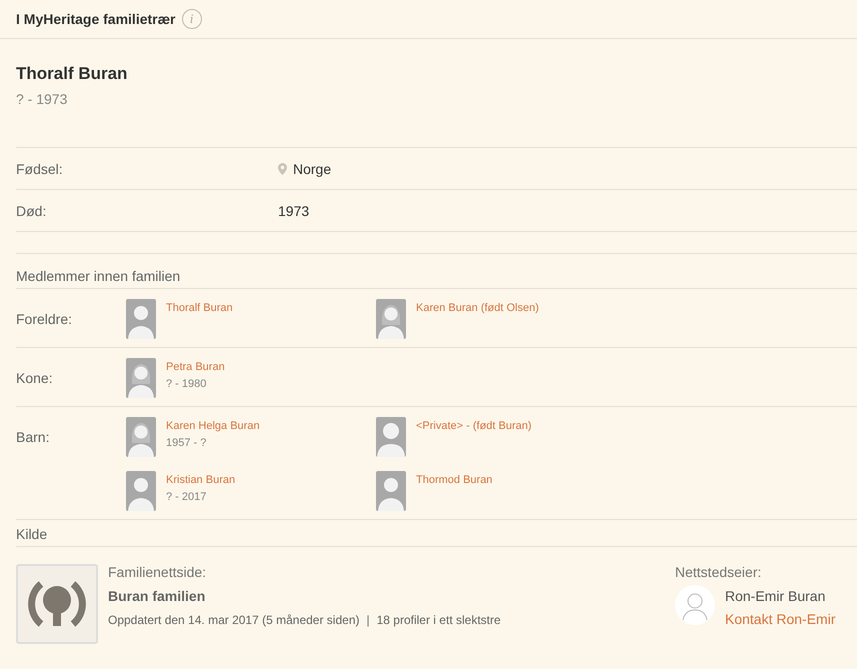 The height and width of the screenshot is (669, 857). Describe the element at coordinates (282, 168) in the screenshot. I see `location-pin-icon` at that location.